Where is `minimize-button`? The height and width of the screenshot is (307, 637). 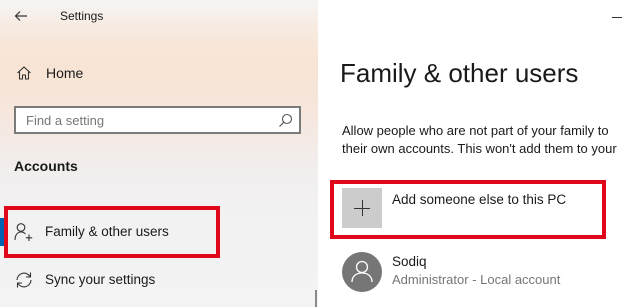 minimize-button is located at coordinates (617, 17).